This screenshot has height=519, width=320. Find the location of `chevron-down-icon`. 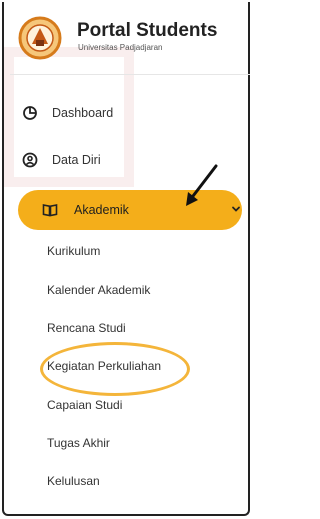

chevron-down-icon is located at coordinates (236, 209).